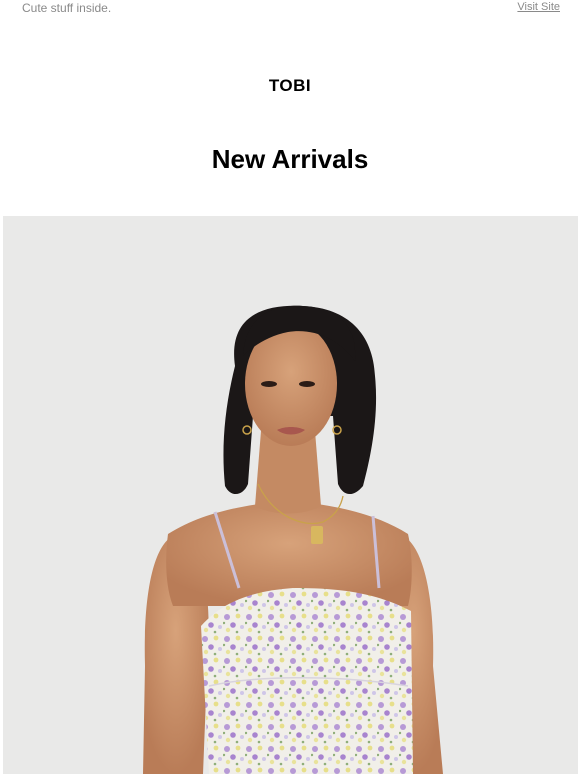  I want to click on preheader: Cute stuff inside. Visit Site, so click(290, 9).